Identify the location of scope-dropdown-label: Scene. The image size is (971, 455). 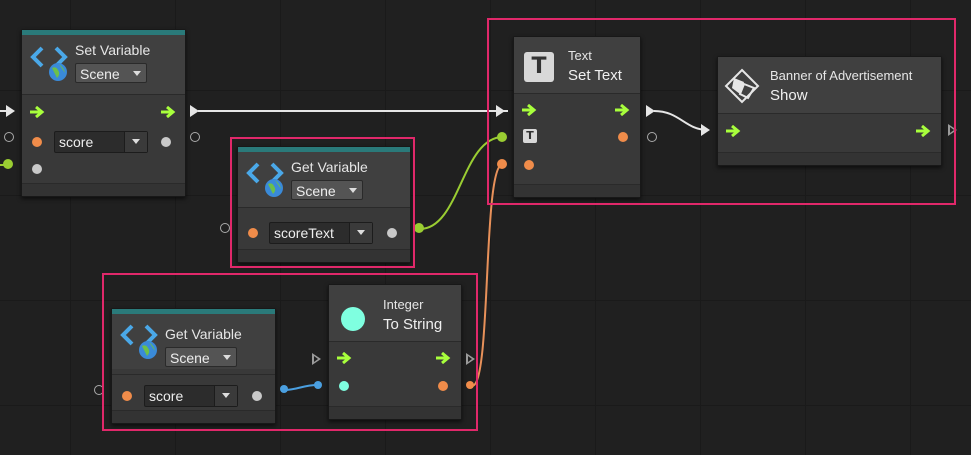
(100, 74).